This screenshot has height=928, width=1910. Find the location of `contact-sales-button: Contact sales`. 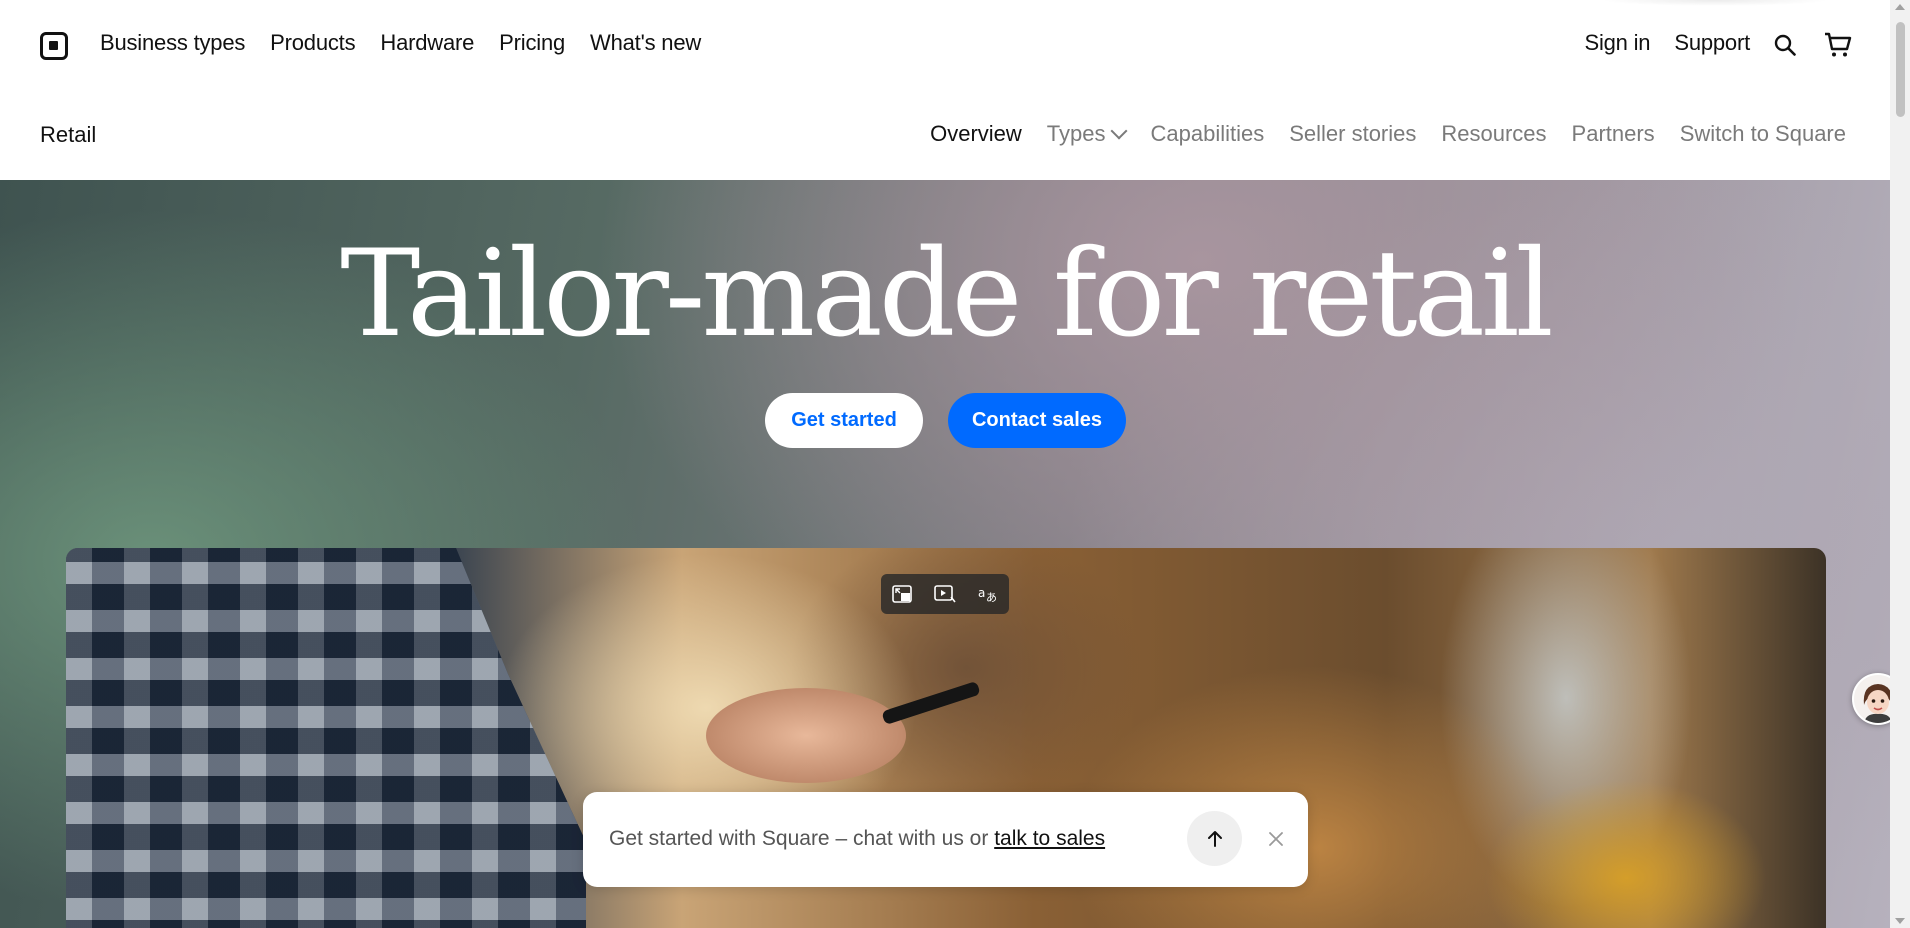

contact-sales-button: Contact sales is located at coordinates (1037, 420).